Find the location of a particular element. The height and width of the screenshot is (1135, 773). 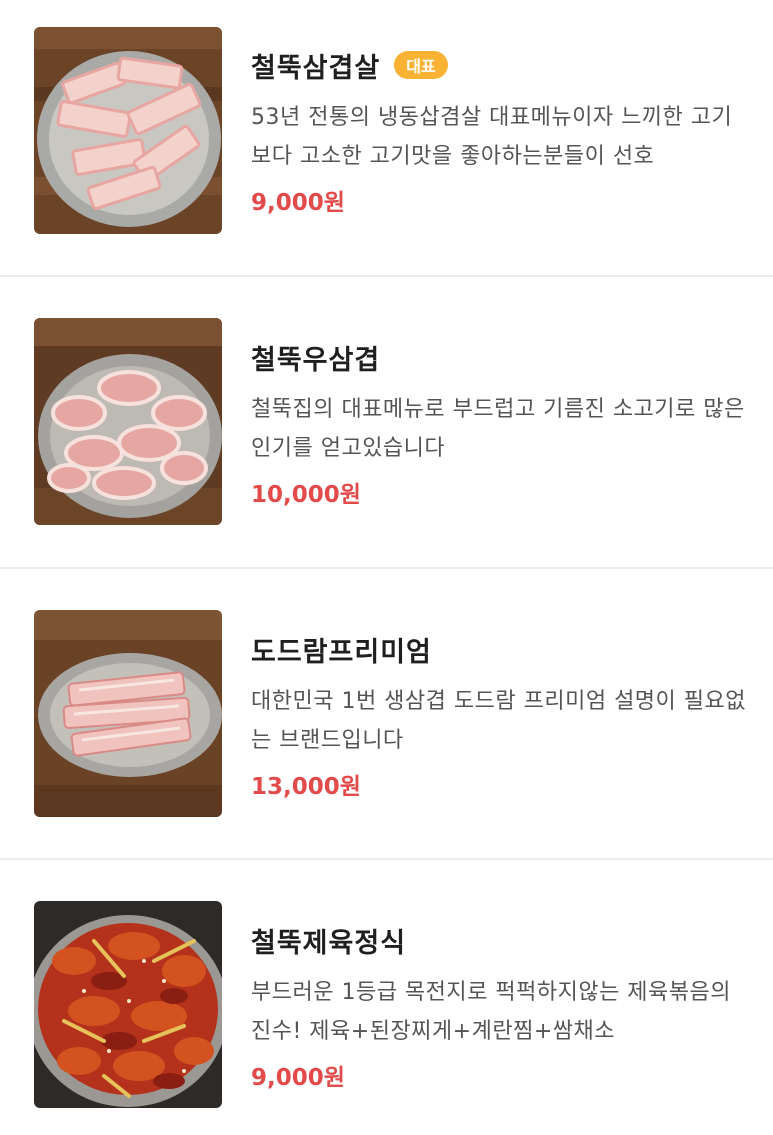

menu-item-name: 철뚝제육정식 is located at coordinates (329, 943).